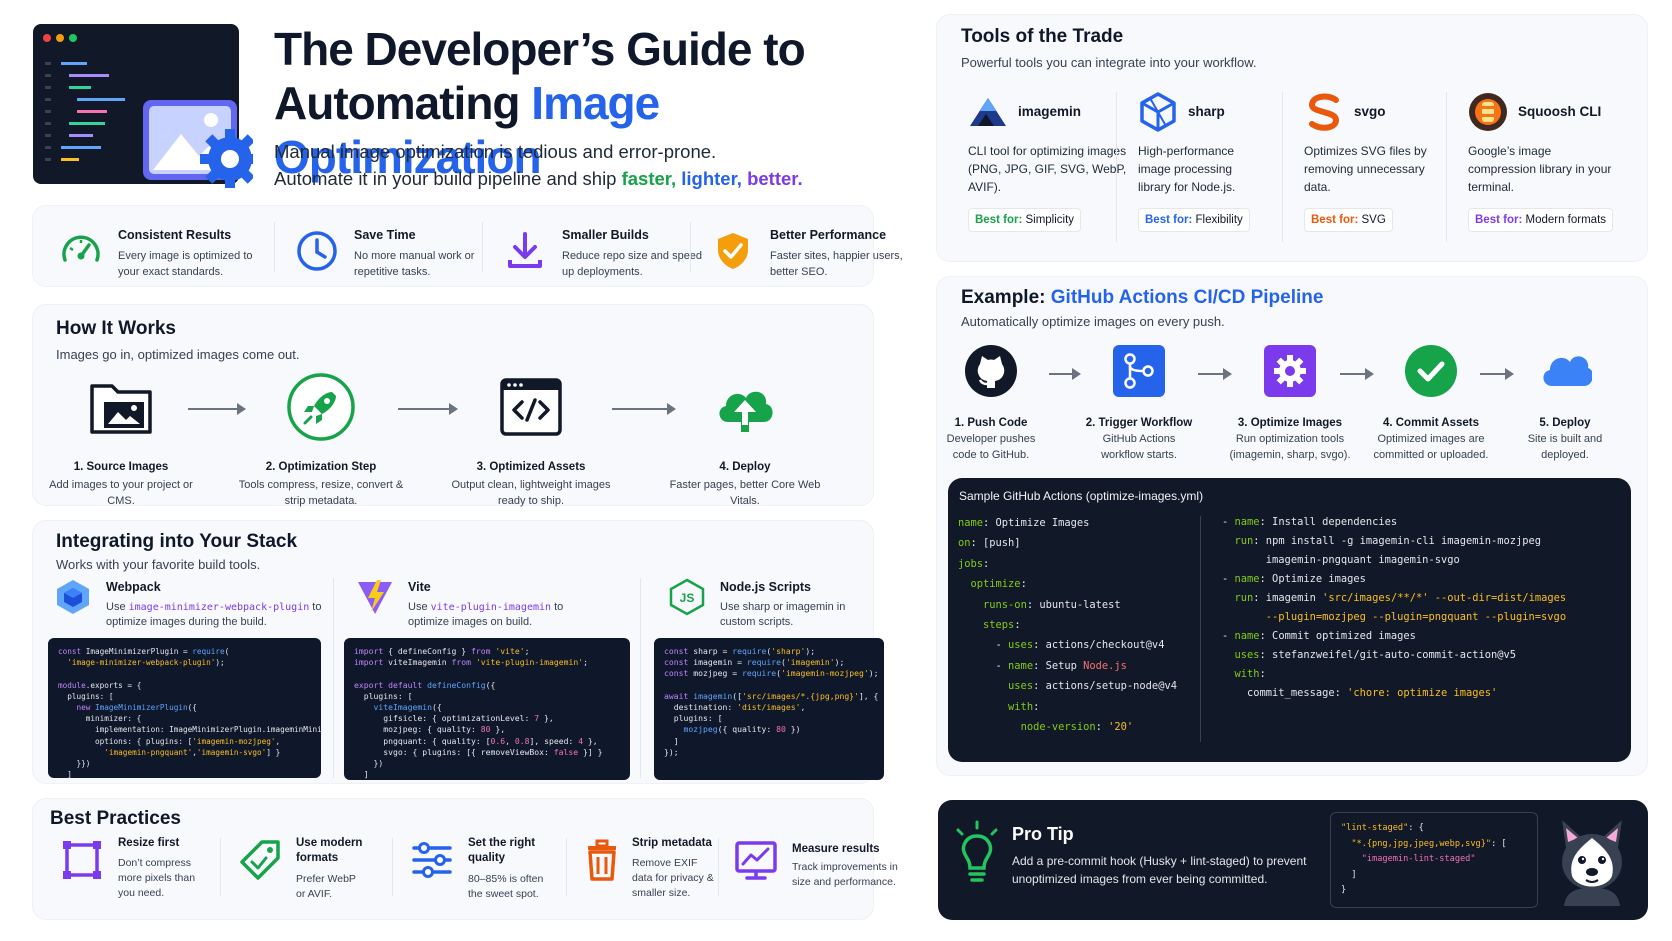  What do you see at coordinates (602, 860) in the screenshot?
I see `trash-icon` at bounding box center [602, 860].